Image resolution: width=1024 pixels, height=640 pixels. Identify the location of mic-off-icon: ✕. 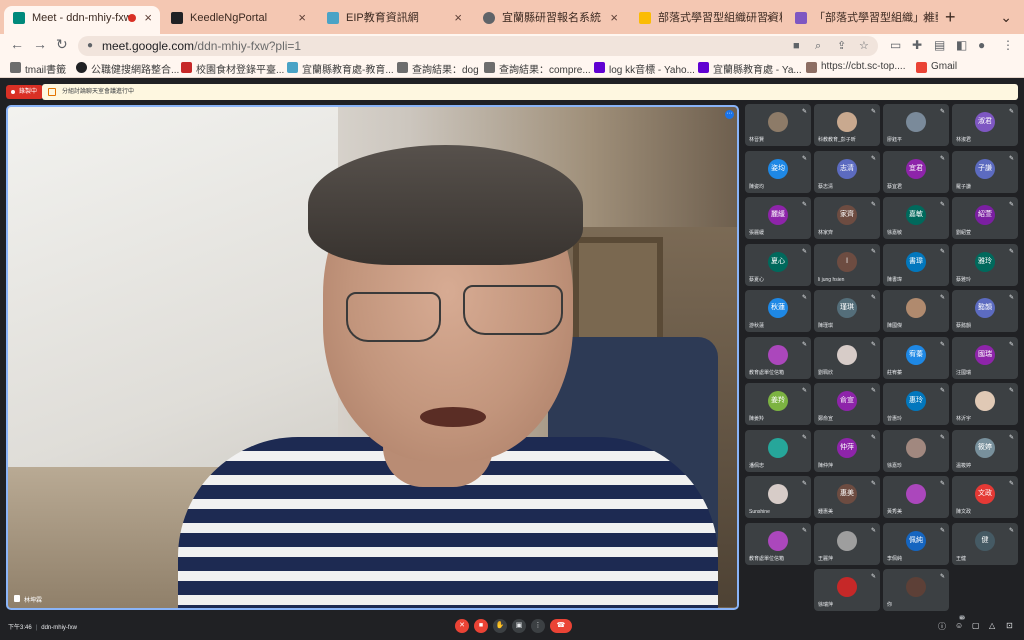
(462, 626).